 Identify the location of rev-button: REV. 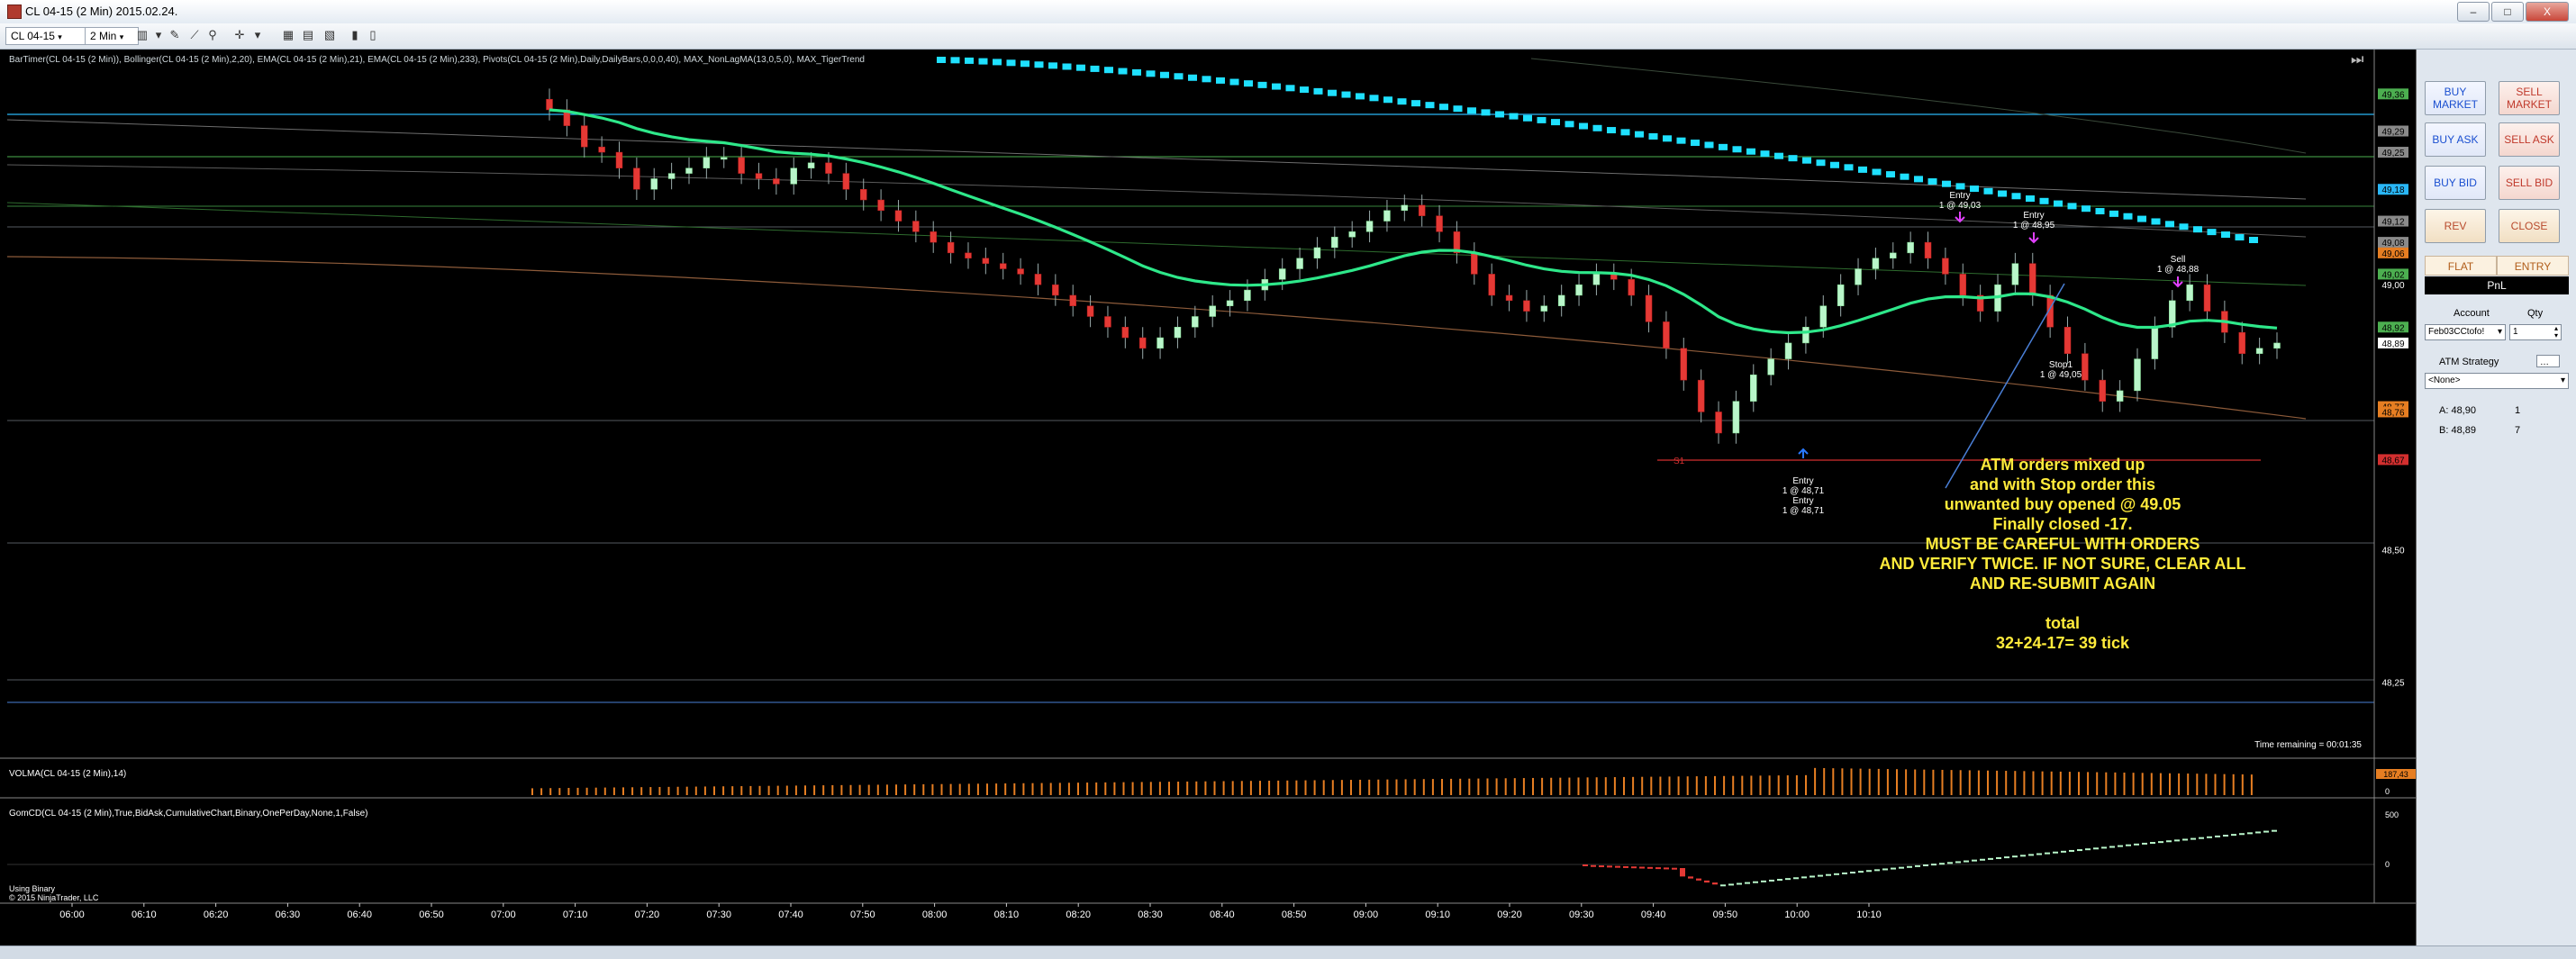
(2455, 226).